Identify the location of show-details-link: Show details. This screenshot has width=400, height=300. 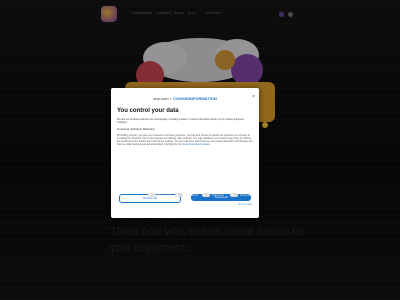
(245, 204).